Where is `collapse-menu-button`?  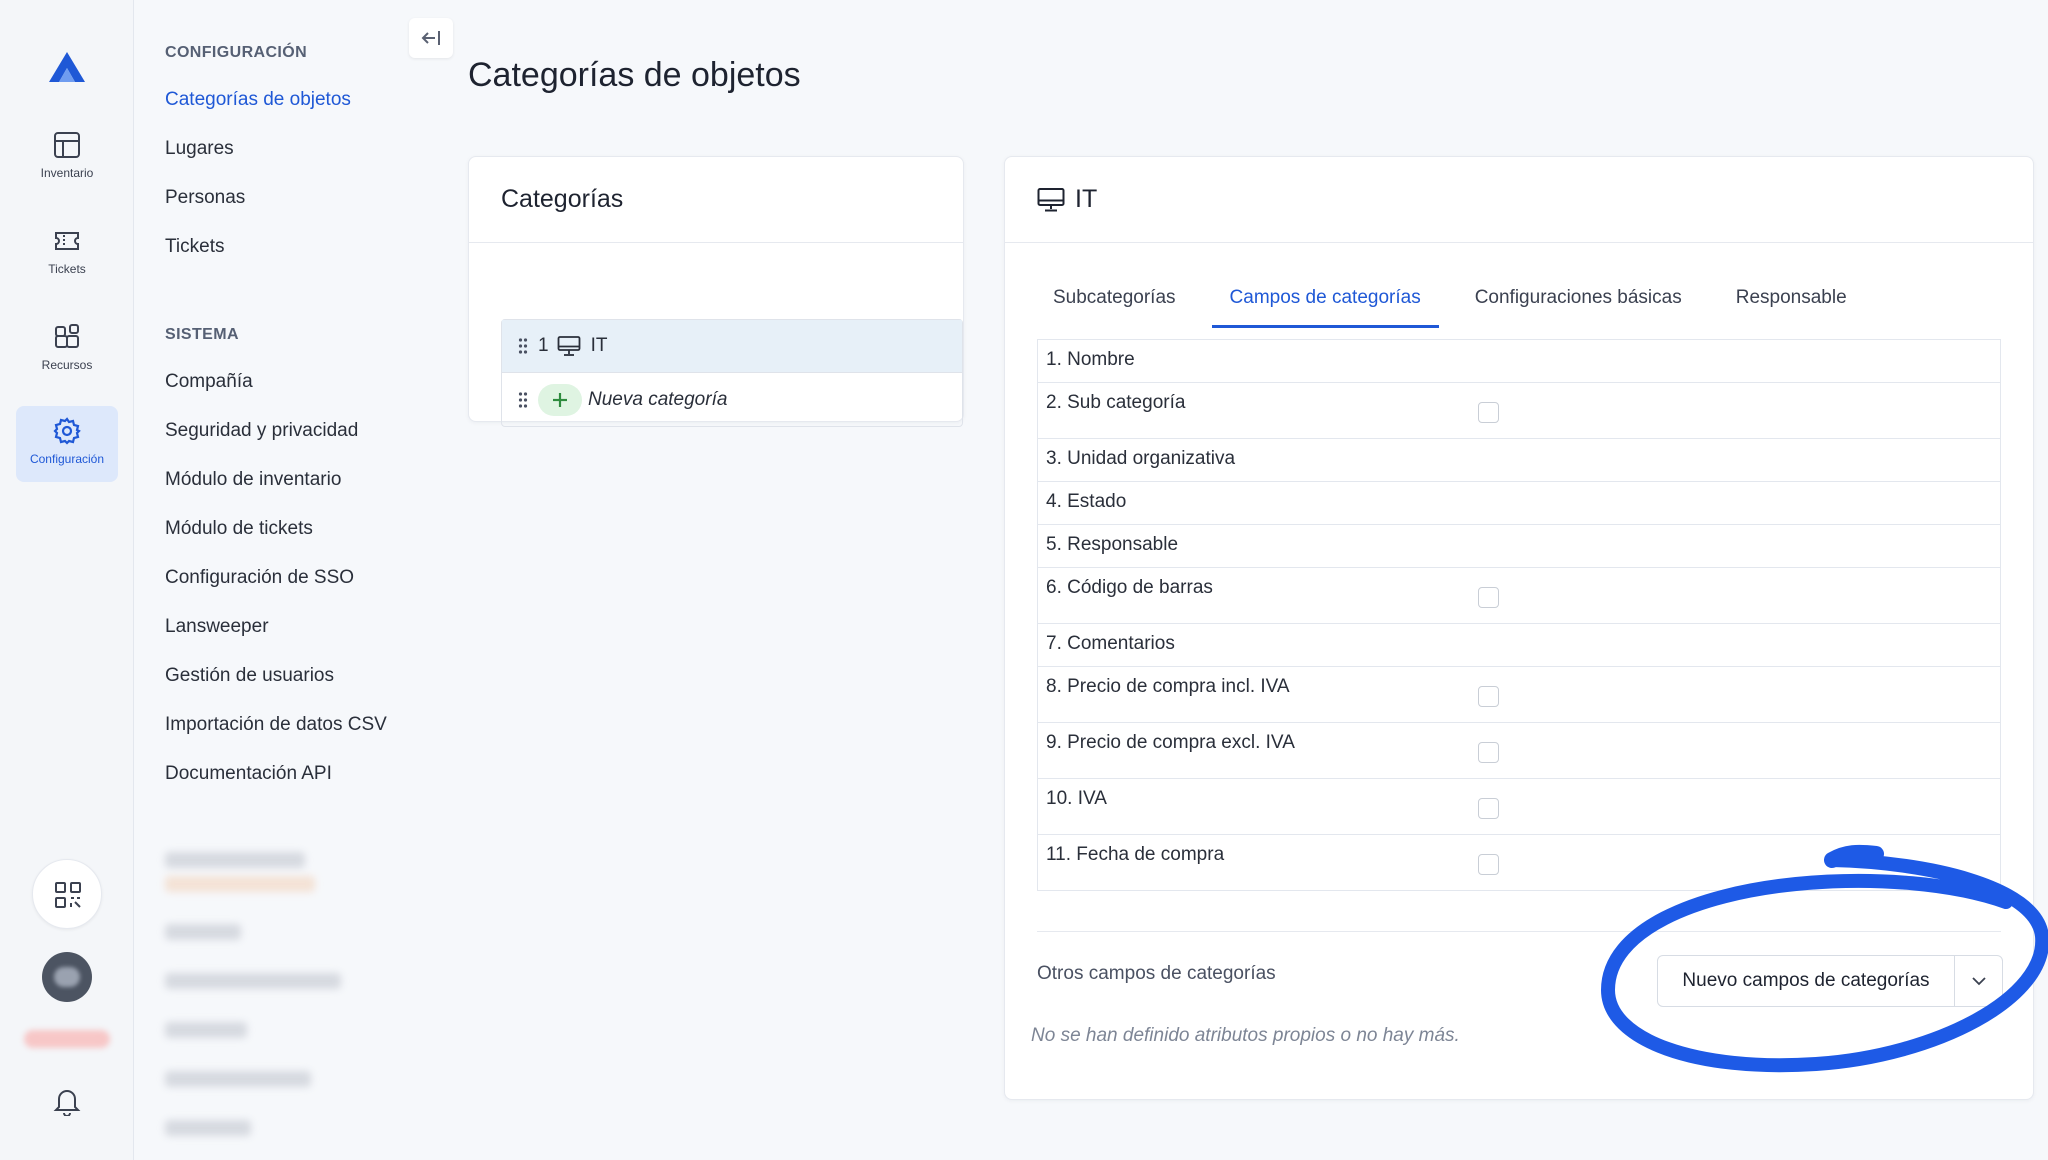
collapse-menu-button is located at coordinates (431, 38).